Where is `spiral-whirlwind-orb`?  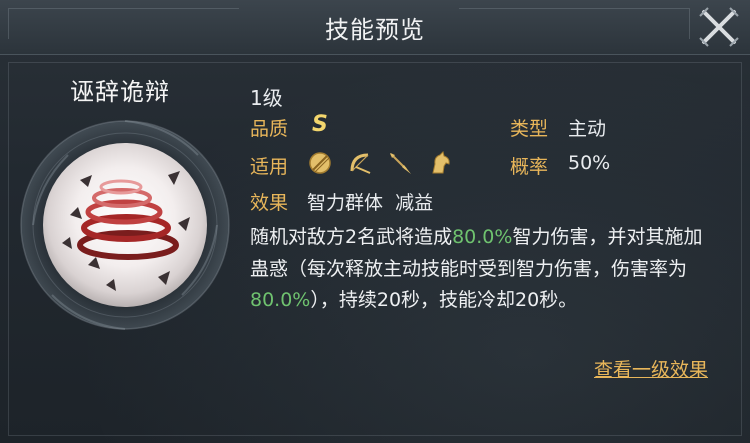
spiral-whirlwind-orb is located at coordinates (125, 225).